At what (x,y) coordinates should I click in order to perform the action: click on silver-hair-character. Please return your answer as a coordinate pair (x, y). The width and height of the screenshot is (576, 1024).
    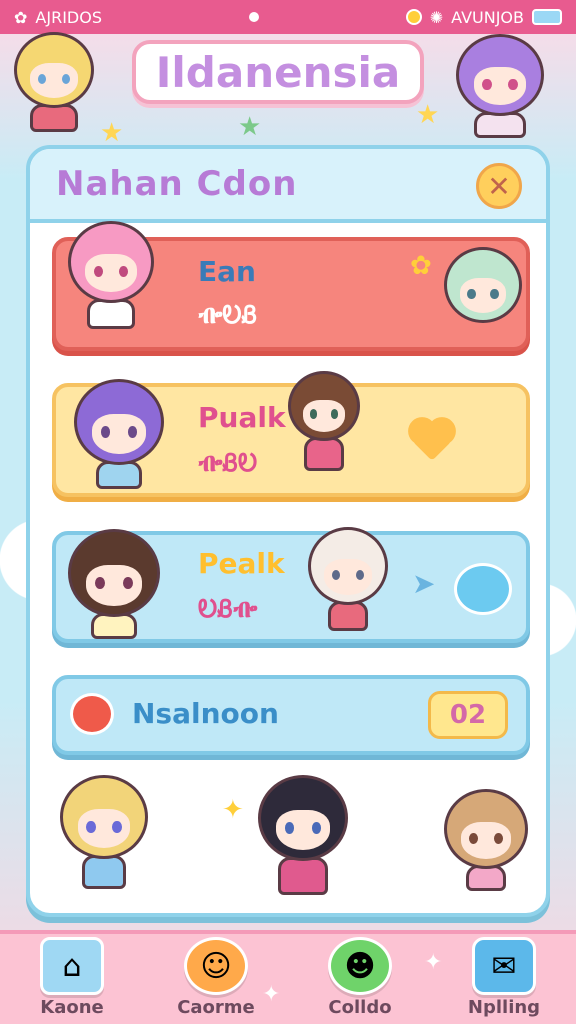
    Looking at the image, I should click on (348, 579).